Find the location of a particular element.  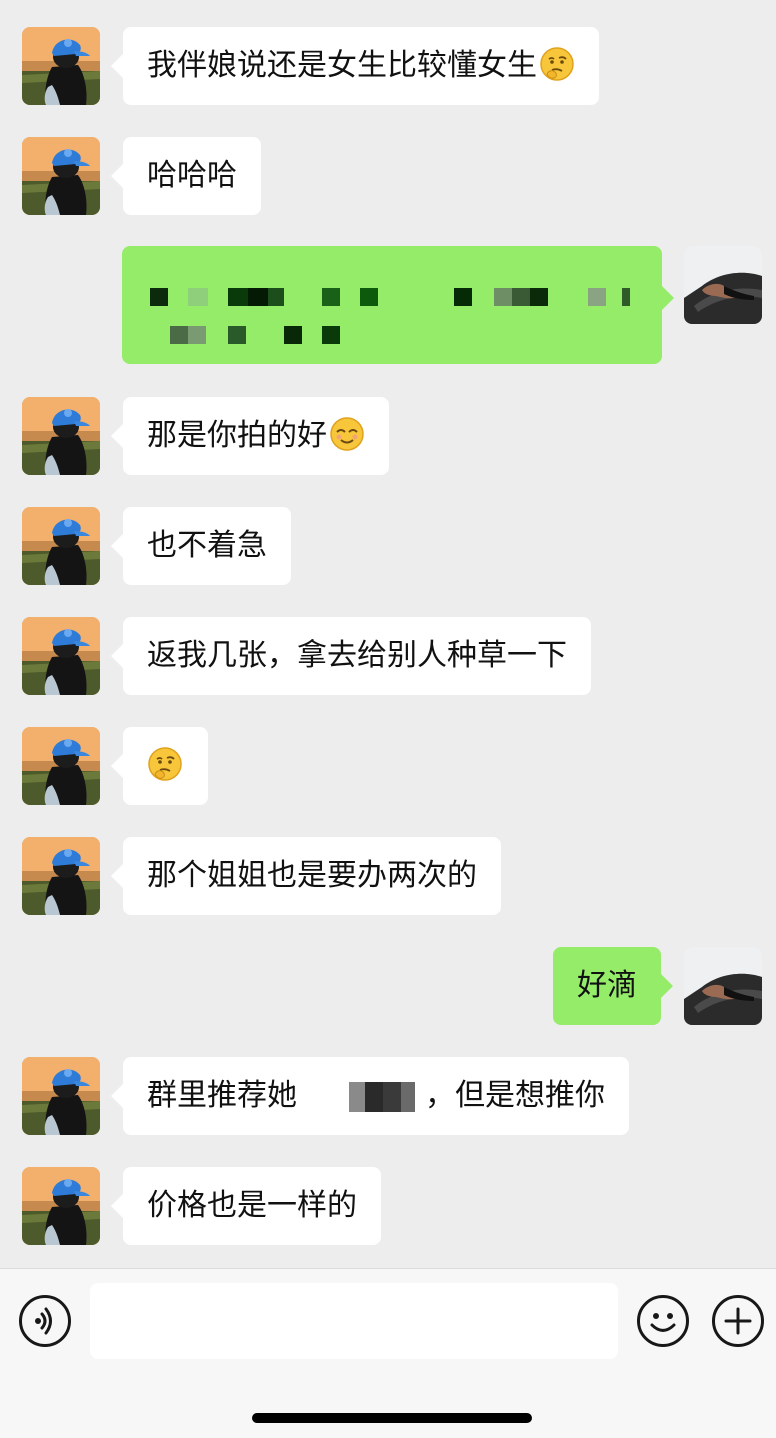

incoming-message-bubble is located at coordinates (159, 766).